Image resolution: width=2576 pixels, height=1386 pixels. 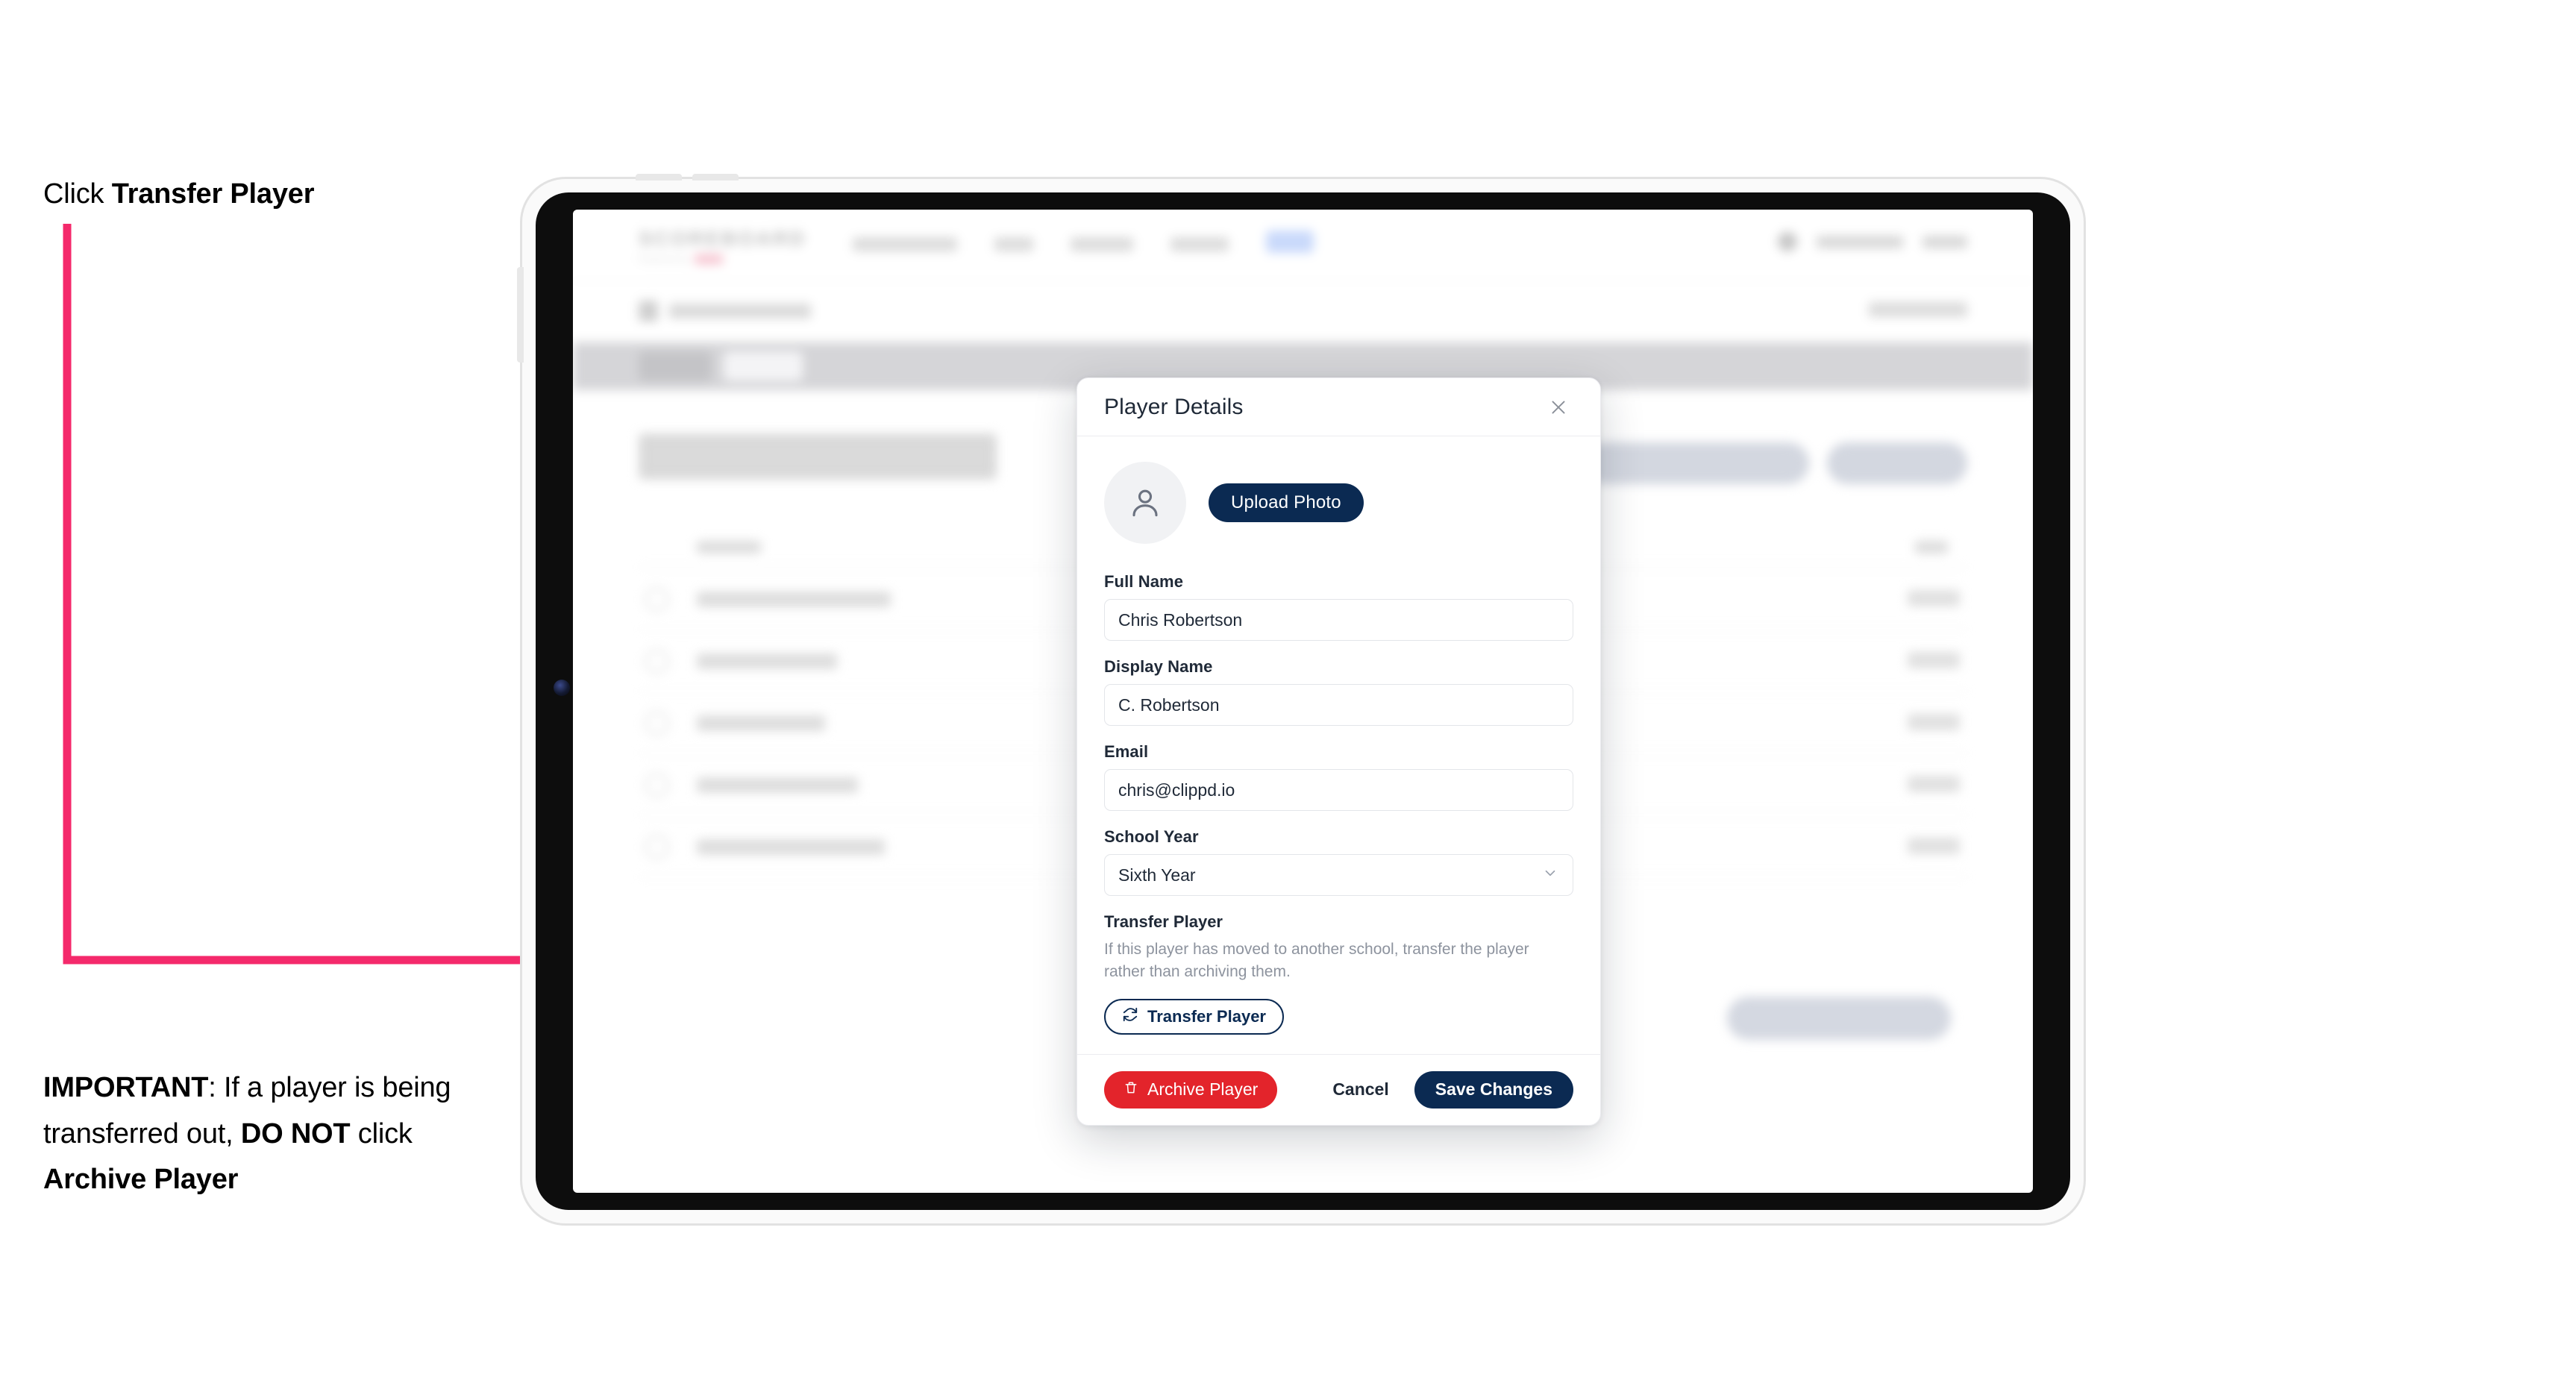 What do you see at coordinates (1206, 1016) in the screenshot?
I see `transfer-player-button-label: Transfer Player` at bounding box center [1206, 1016].